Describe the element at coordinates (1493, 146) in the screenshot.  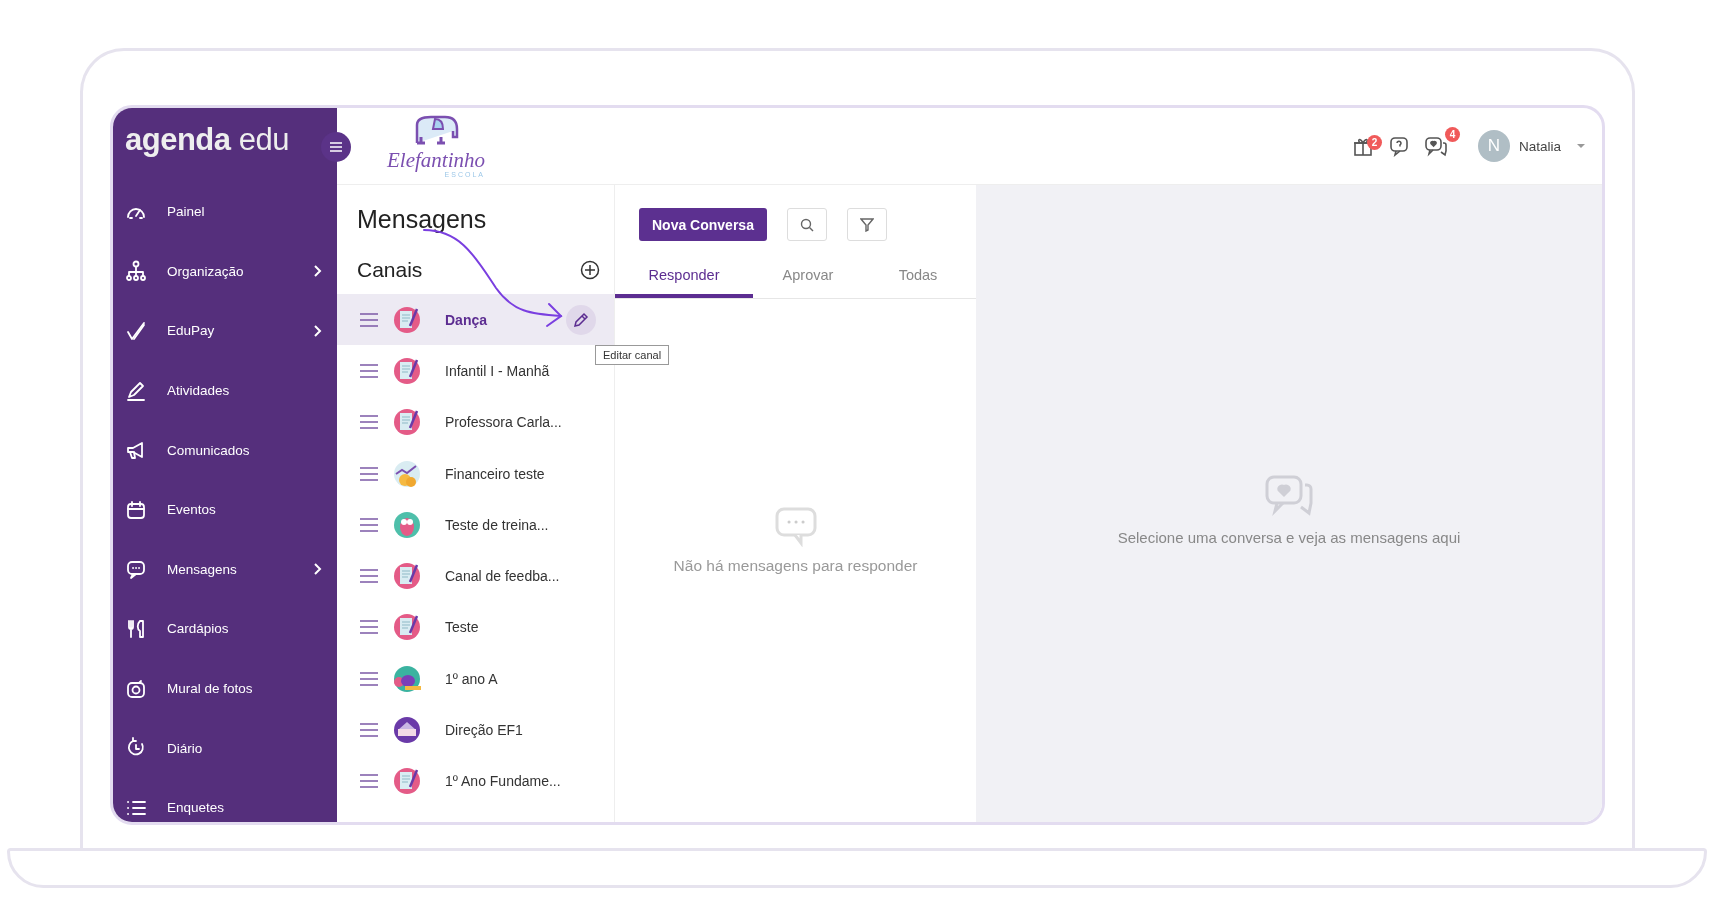
I see `user-avatar: N` at that location.